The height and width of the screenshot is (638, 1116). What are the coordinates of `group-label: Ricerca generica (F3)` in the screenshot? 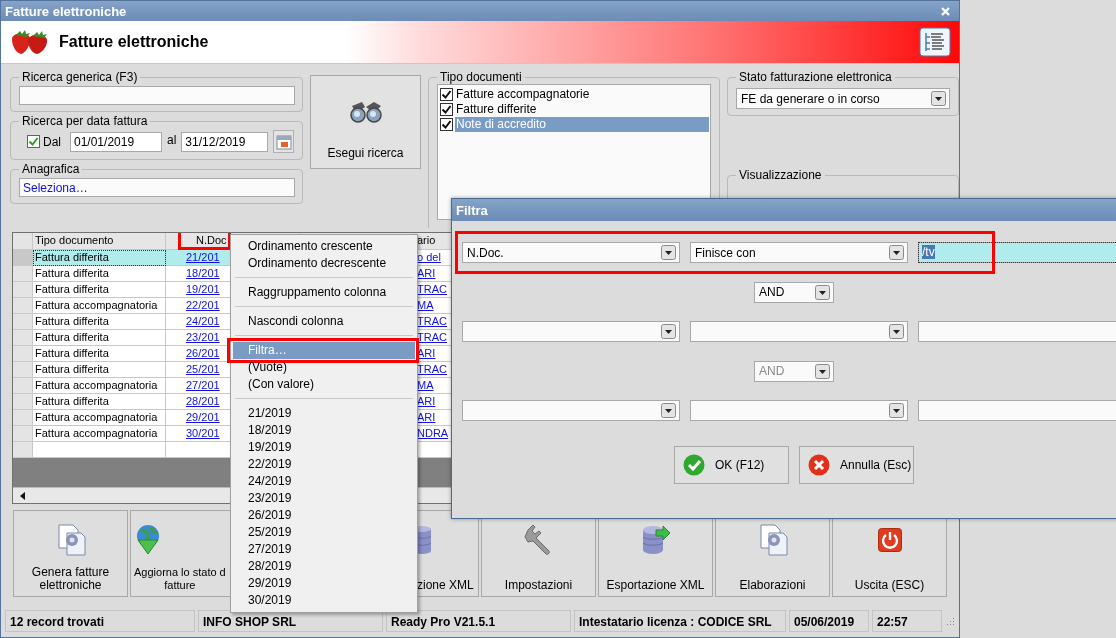 It's located at (80, 77).